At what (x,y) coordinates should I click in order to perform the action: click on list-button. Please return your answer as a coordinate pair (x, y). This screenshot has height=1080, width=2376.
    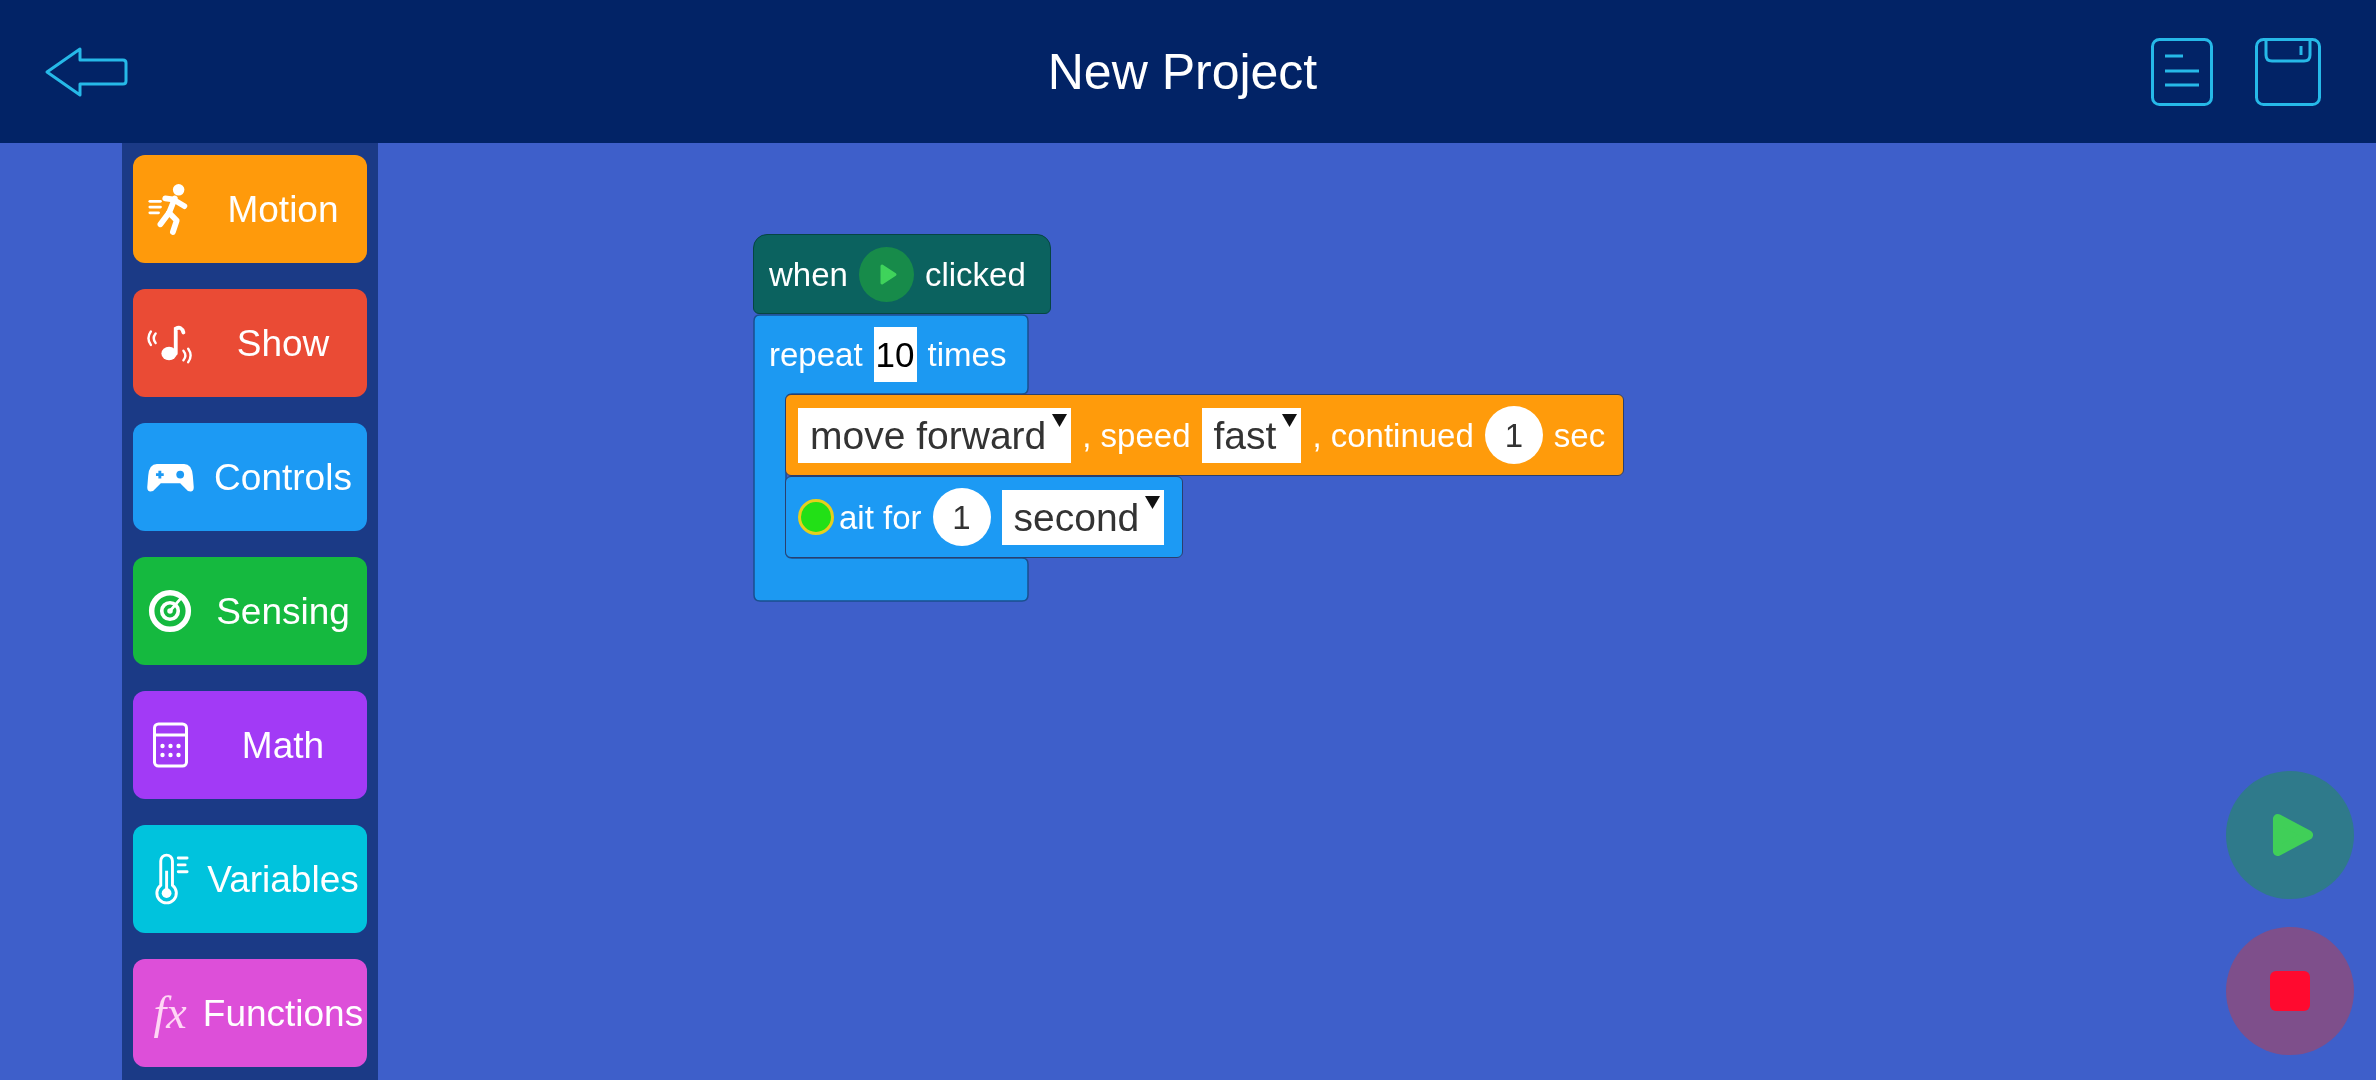
    Looking at the image, I should click on (2182, 71).